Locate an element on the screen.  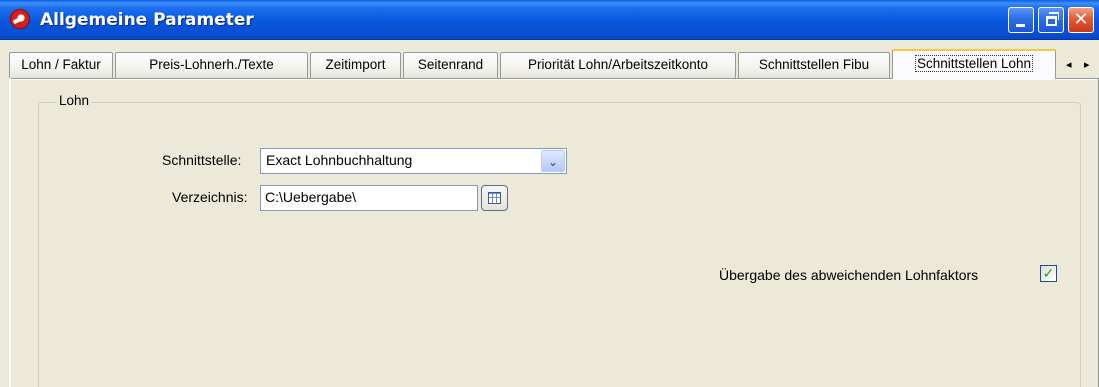
restore-button is located at coordinates (1051, 20).